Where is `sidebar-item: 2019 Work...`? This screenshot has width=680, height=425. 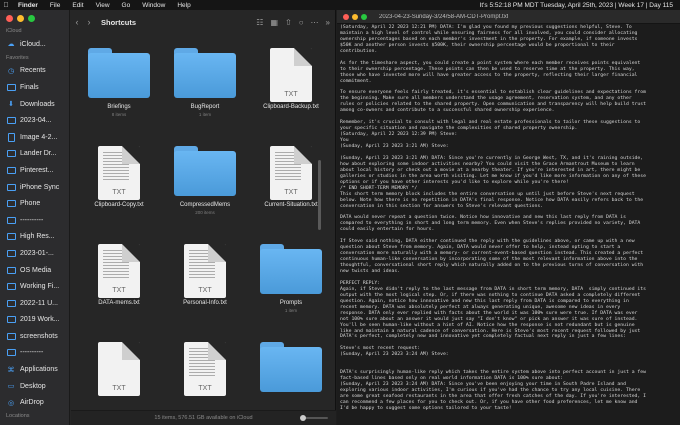
sidebar-item: 2019 Work... is located at coordinates (34, 320).